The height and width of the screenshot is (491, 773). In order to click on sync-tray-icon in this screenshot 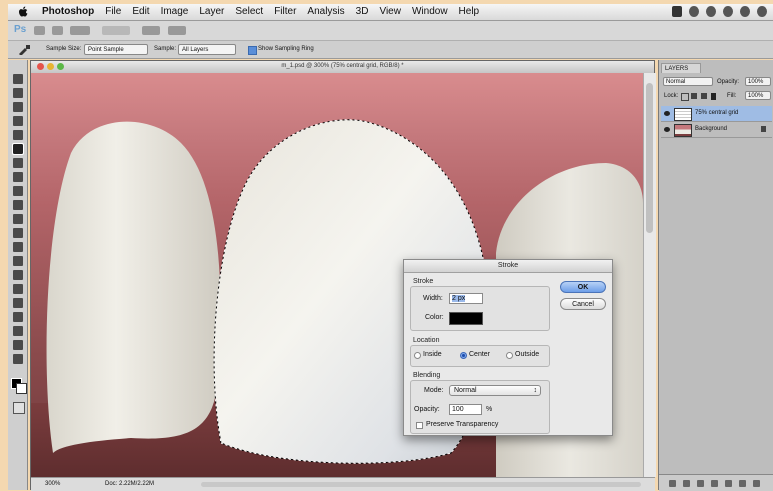, I will do `click(711, 11)`.